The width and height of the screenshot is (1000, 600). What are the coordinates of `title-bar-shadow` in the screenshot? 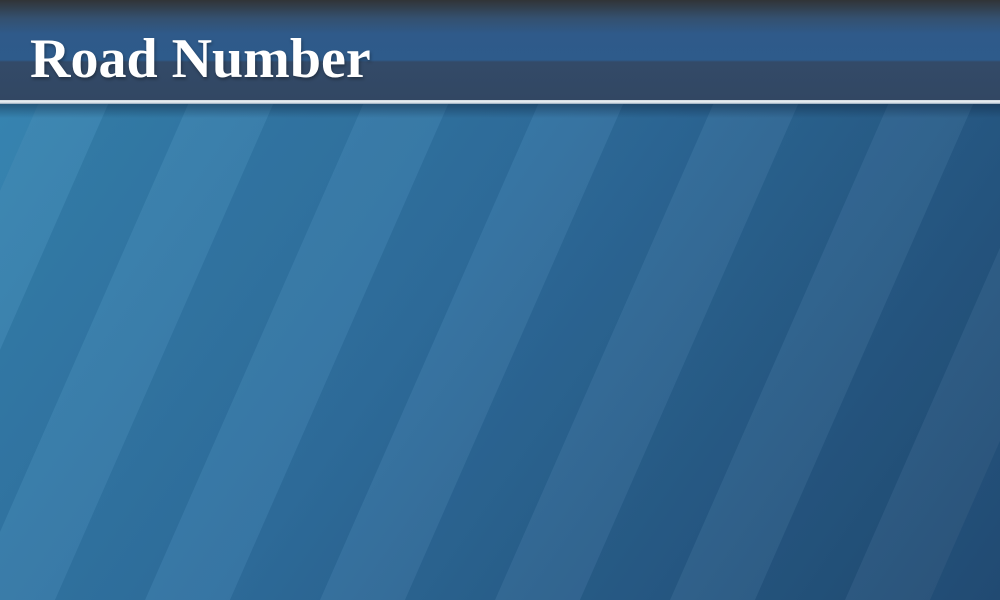 It's located at (500, 111).